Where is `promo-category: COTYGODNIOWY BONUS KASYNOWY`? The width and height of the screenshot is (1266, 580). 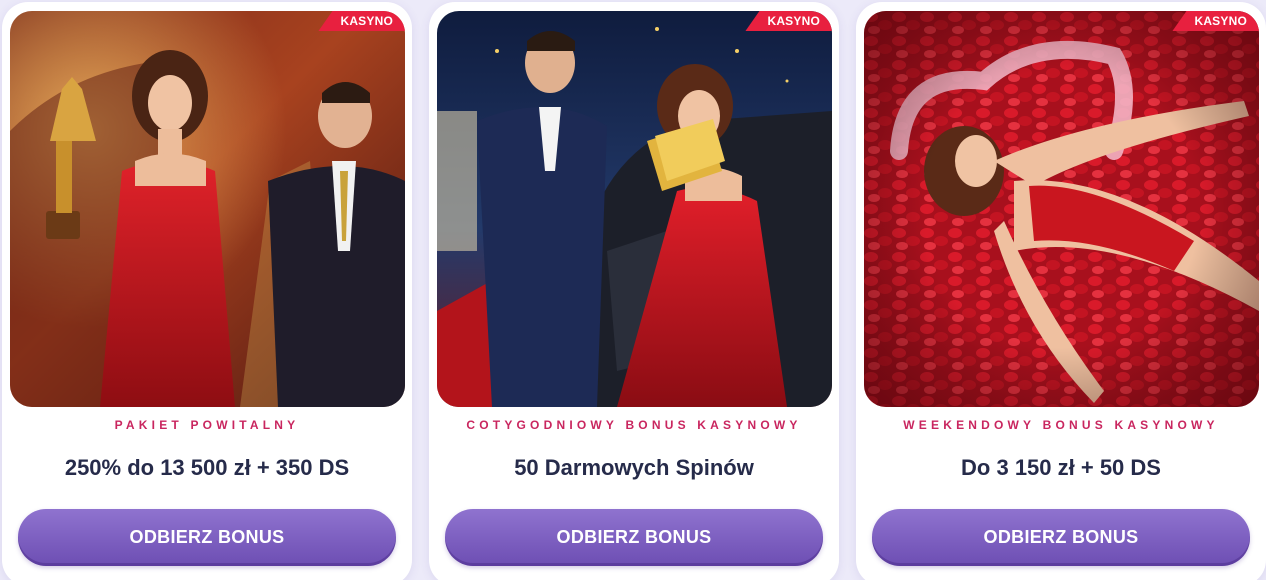 promo-category: COTYGODNIOWY BONUS KASYNOWY is located at coordinates (634, 425).